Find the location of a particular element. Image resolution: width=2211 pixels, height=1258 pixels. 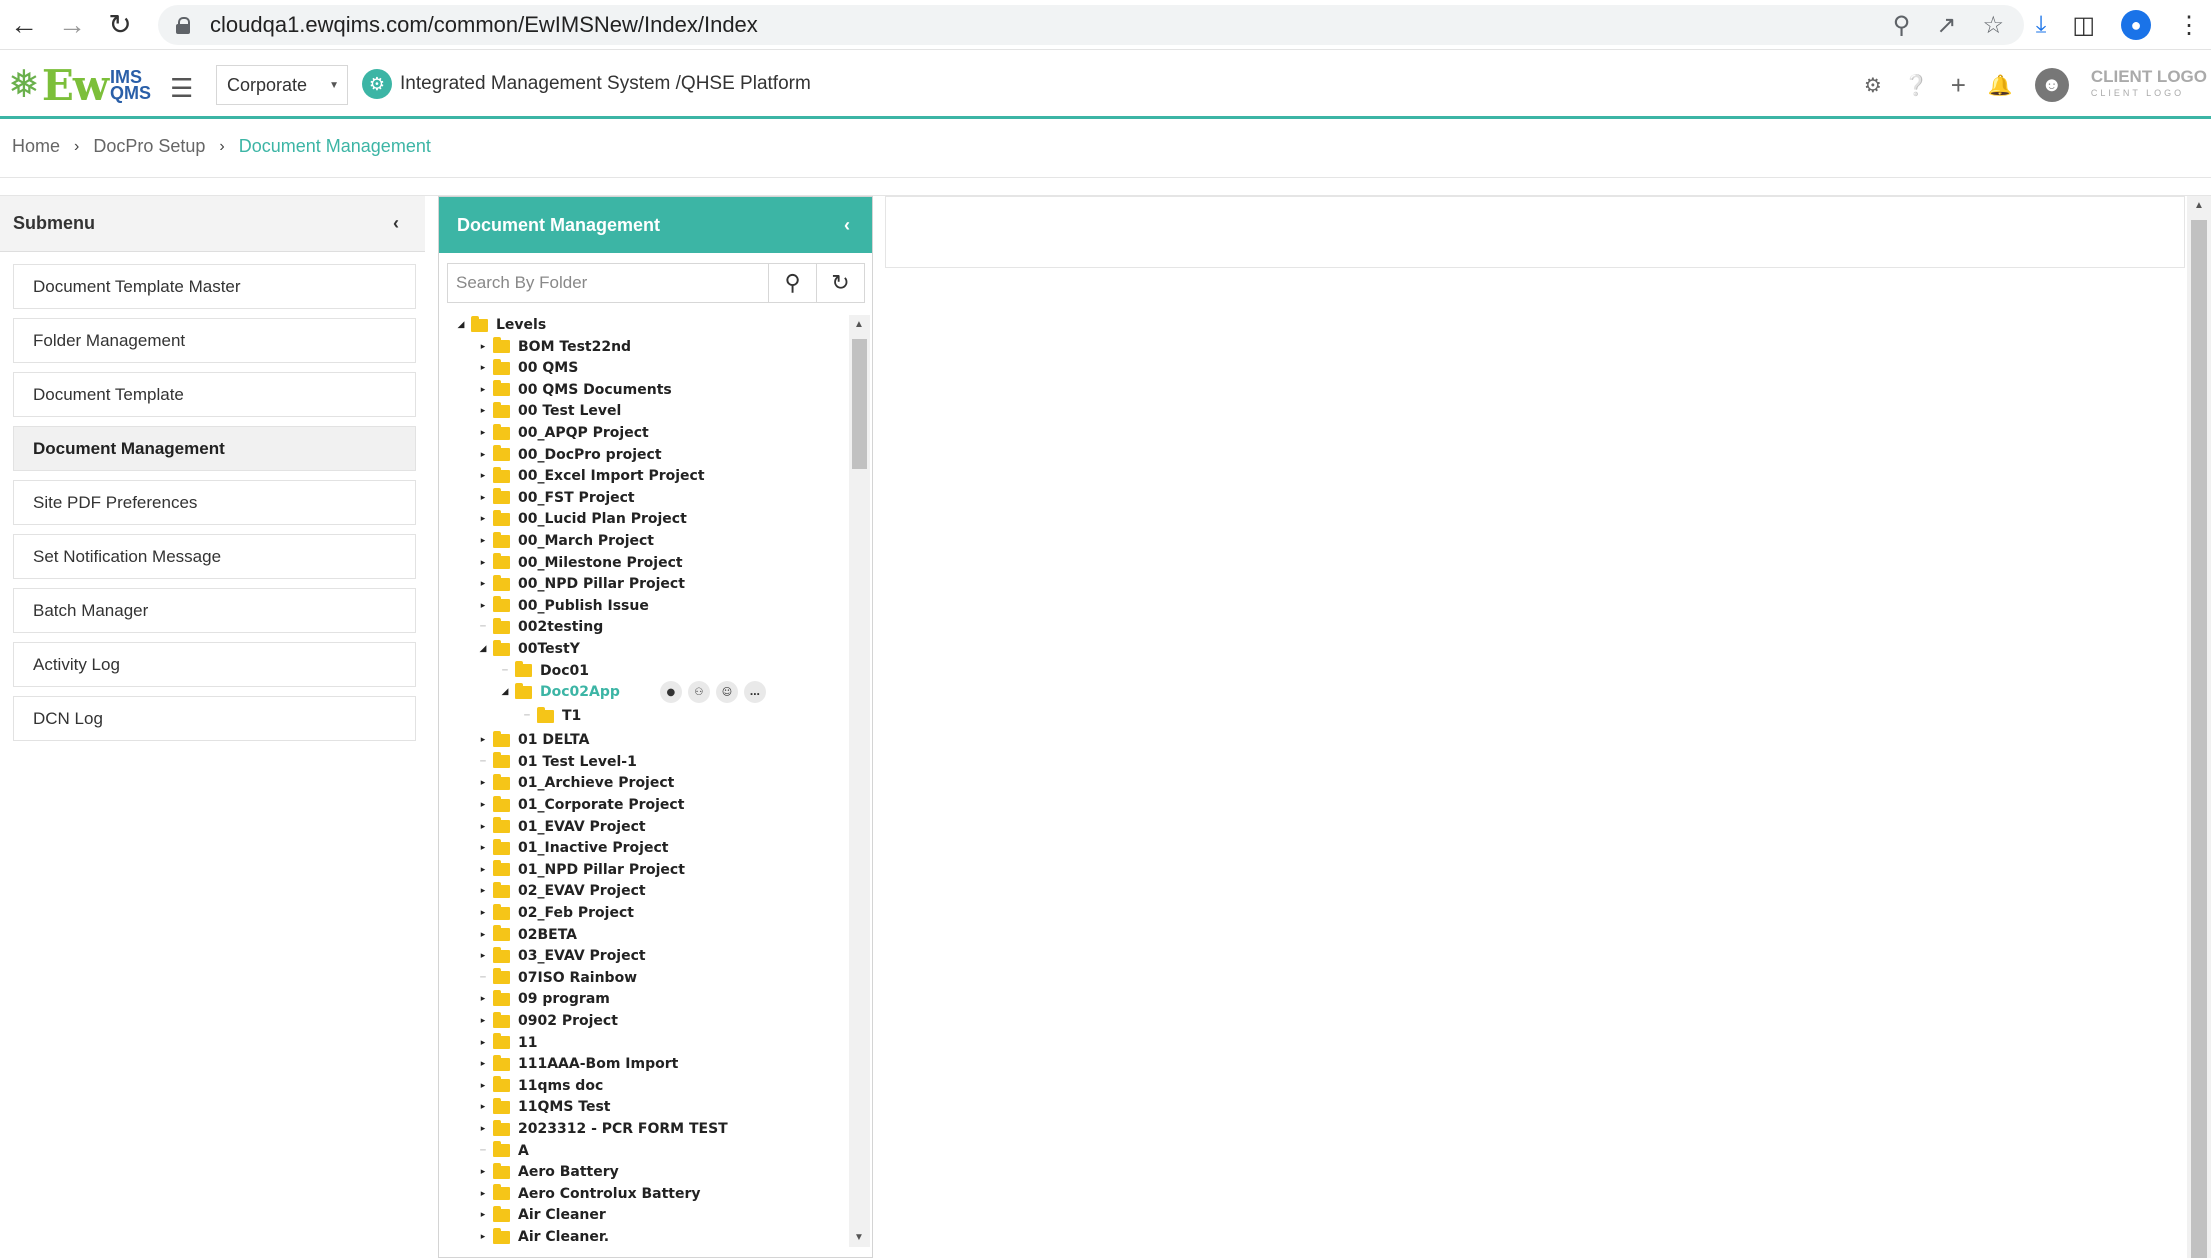

tree-node: ▸ 01_EVAV Project is located at coordinates (561, 827).